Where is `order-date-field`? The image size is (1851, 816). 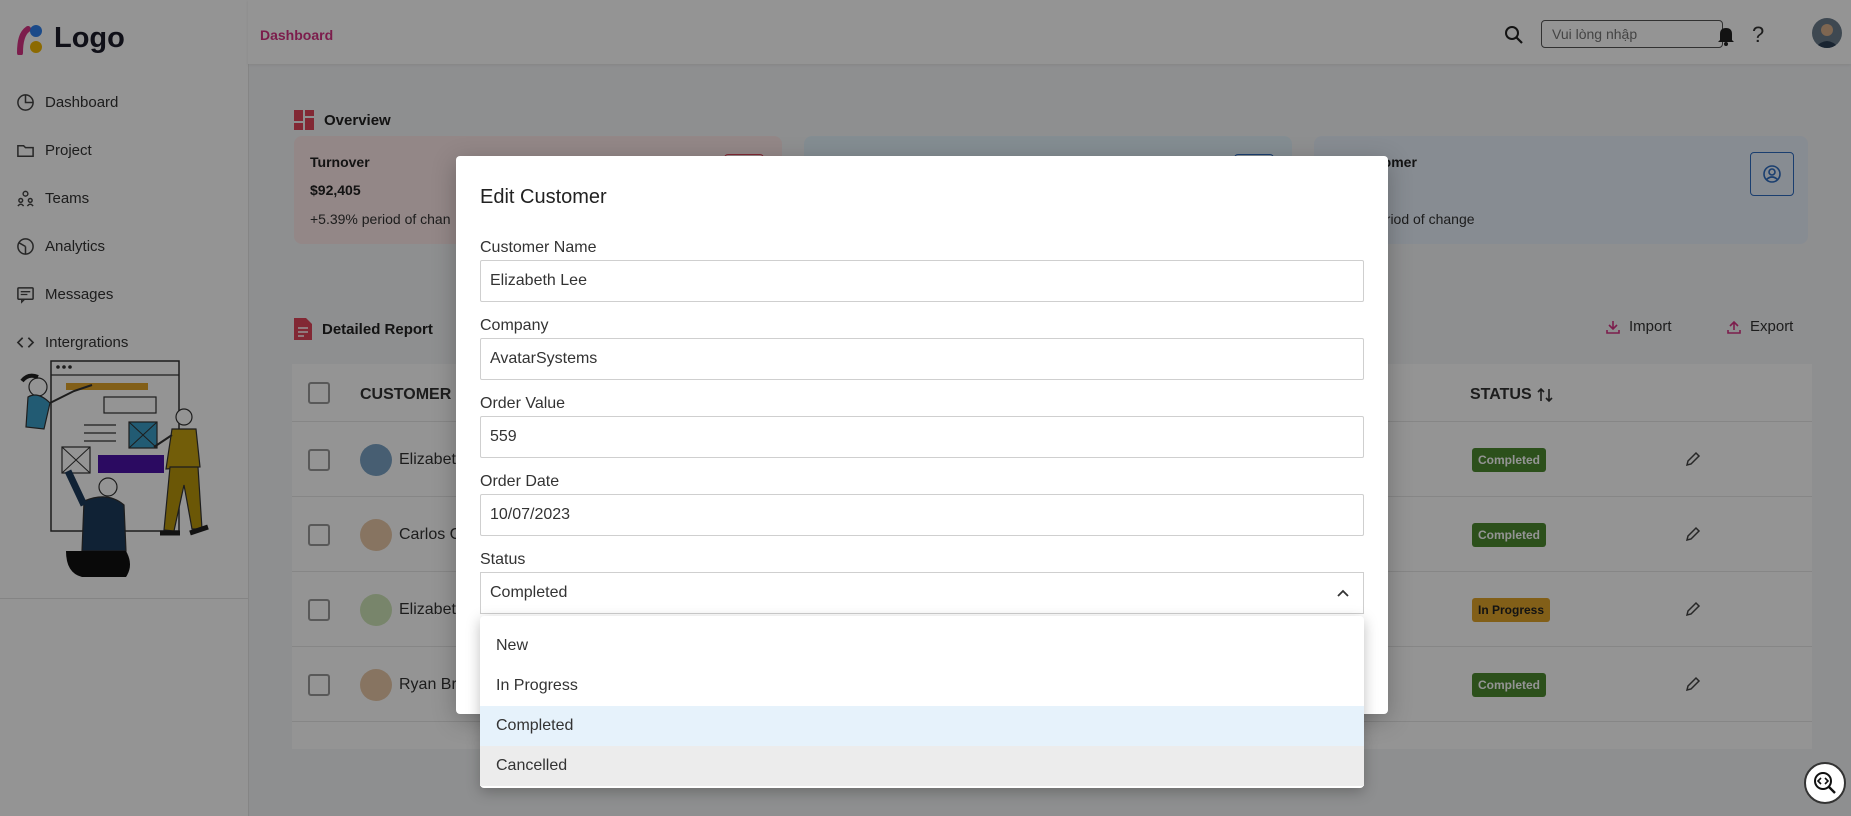 order-date-field is located at coordinates (922, 515).